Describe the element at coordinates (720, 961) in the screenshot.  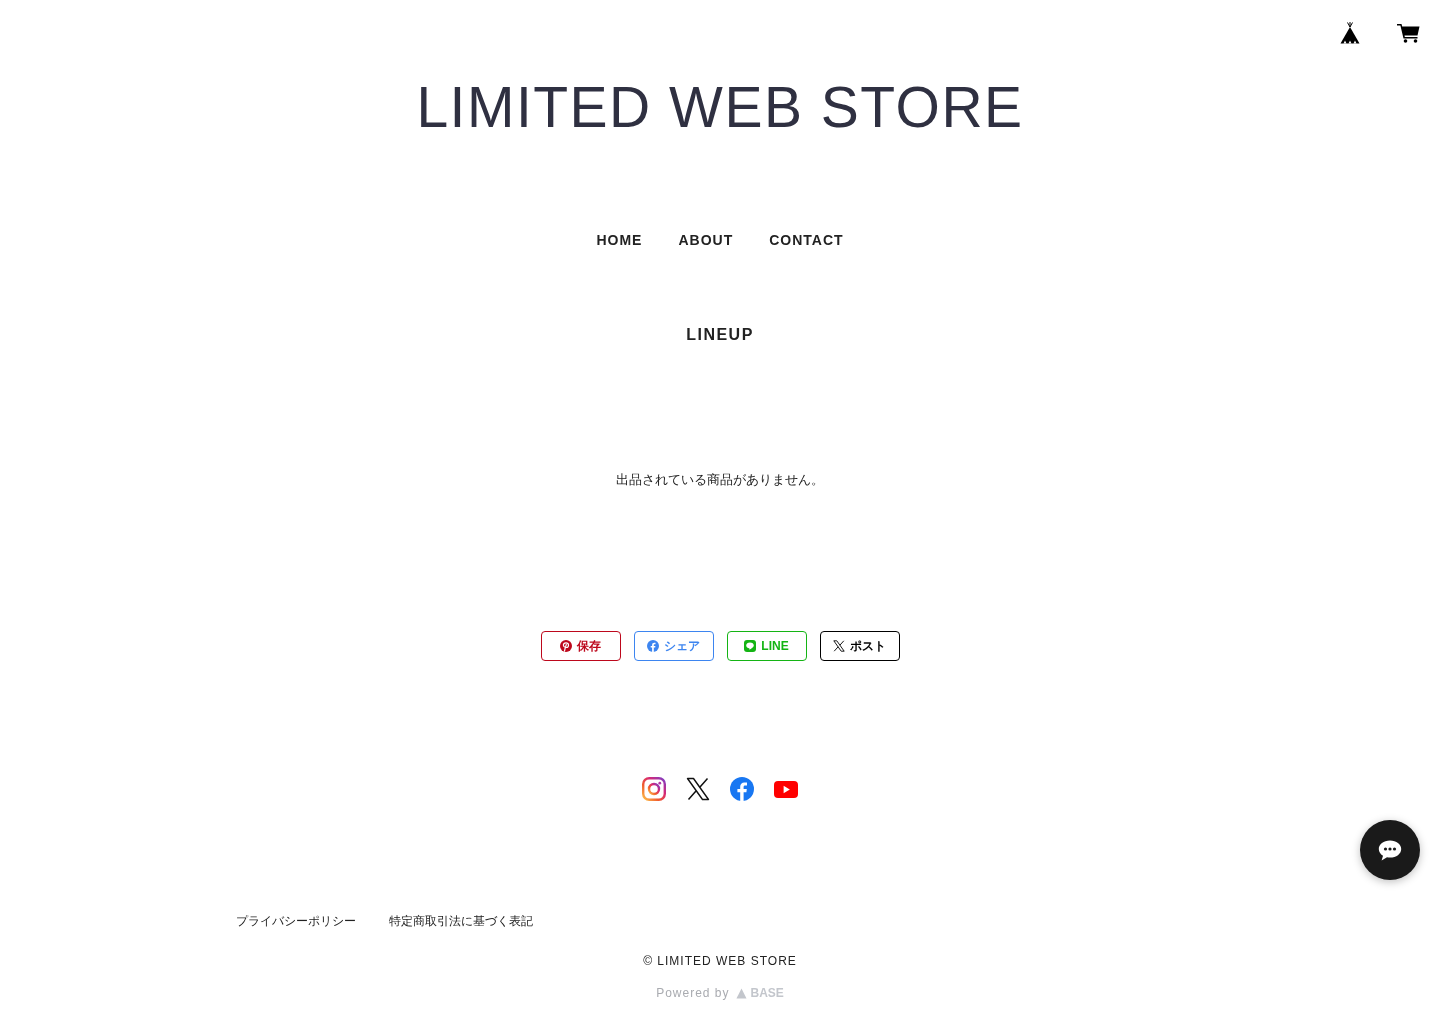
I see `copyright-text: © LIMITED WEB STORE` at that location.